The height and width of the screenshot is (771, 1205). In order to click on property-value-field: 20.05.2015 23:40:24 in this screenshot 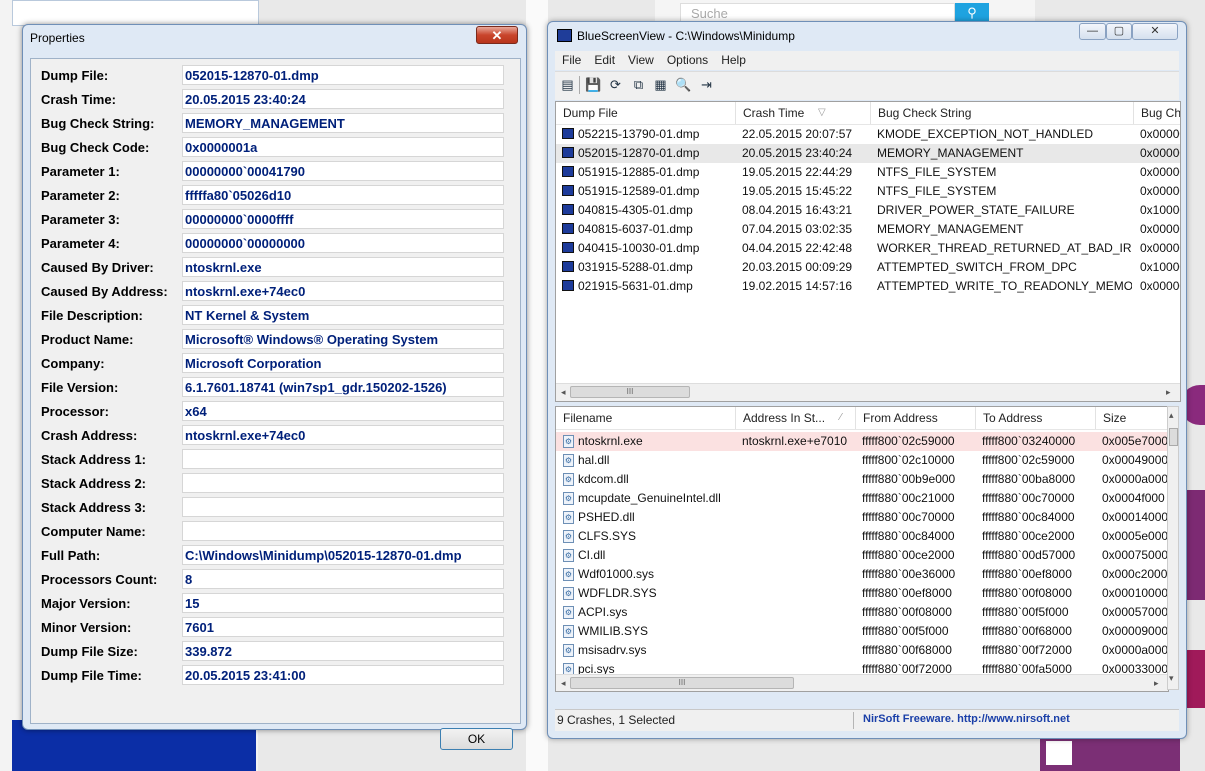, I will do `click(343, 99)`.